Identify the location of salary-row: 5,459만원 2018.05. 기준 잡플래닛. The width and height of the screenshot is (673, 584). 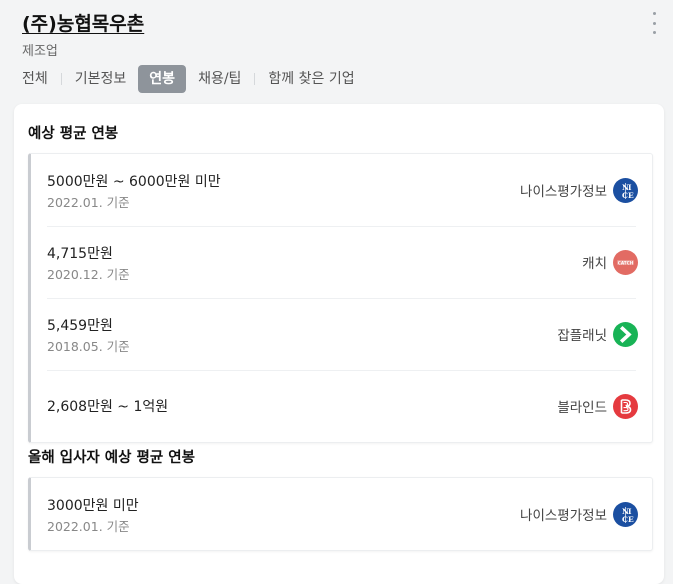
(341, 334).